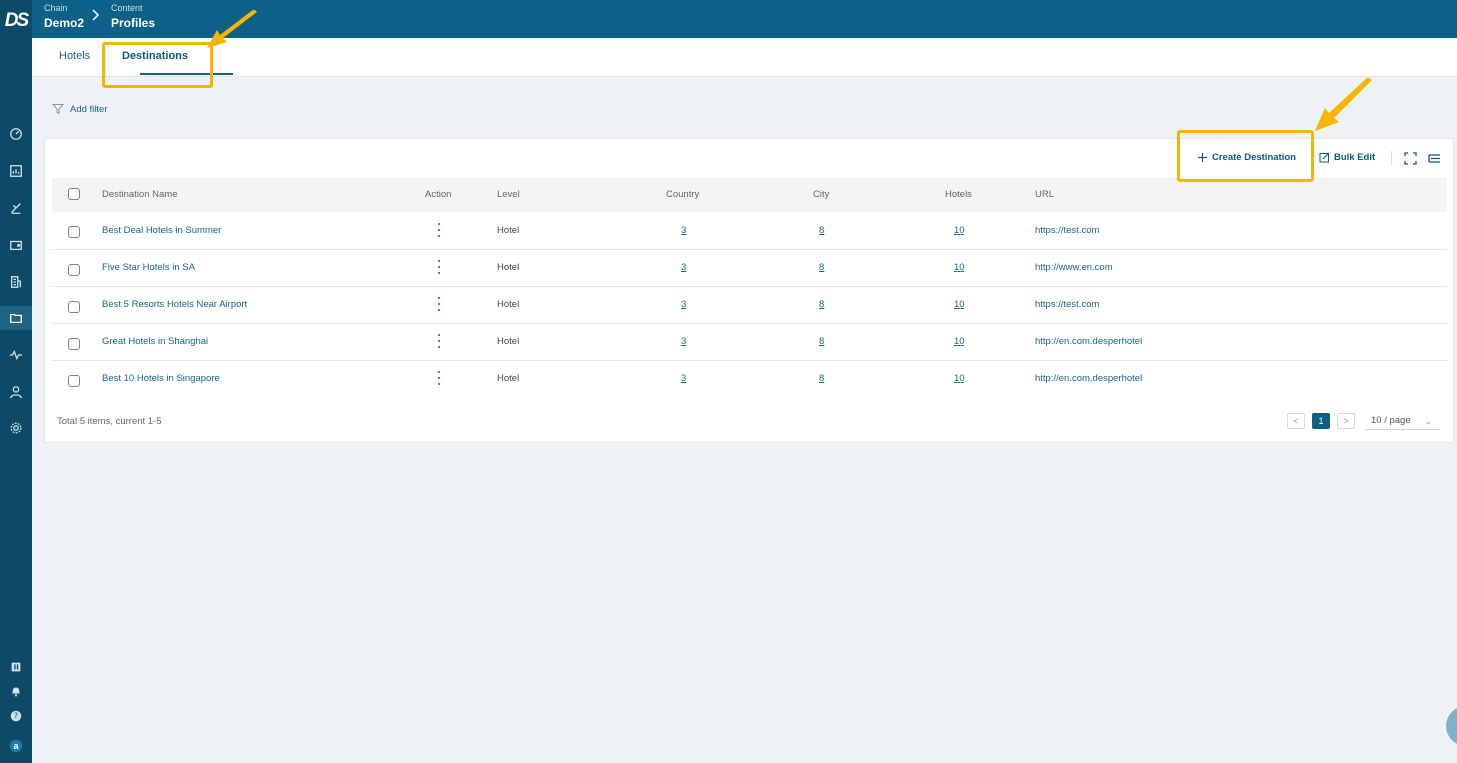 The image size is (1457, 763). What do you see at coordinates (16, 245) in the screenshot?
I see `wallet-icon` at bounding box center [16, 245].